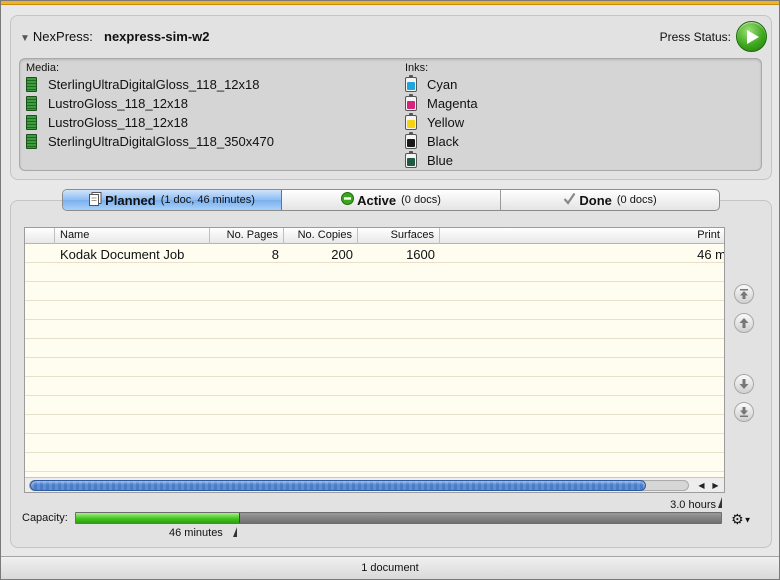  I want to click on column-header-surfaces: Surfaces, so click(399, 236).